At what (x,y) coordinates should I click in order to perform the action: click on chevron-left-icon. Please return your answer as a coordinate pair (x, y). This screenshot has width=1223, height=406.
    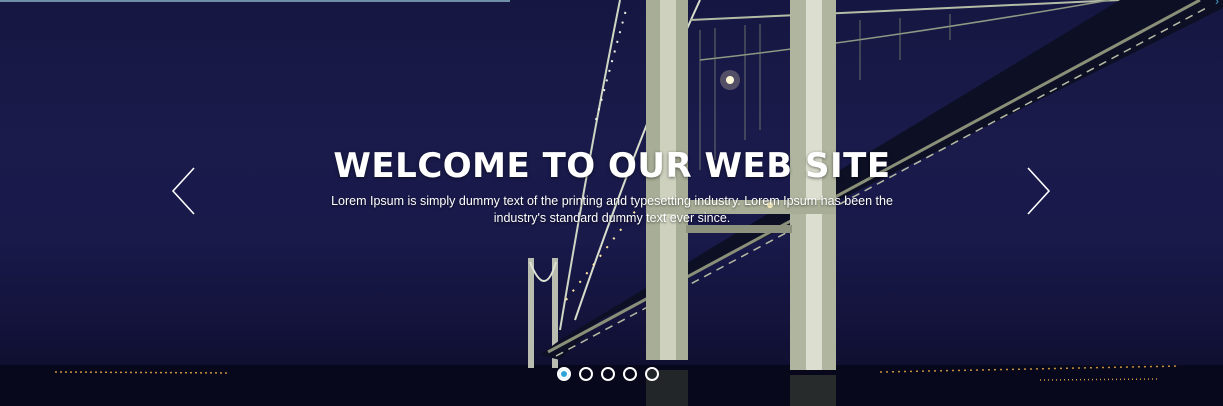
    Looking at the image, I should click on (183, 191).